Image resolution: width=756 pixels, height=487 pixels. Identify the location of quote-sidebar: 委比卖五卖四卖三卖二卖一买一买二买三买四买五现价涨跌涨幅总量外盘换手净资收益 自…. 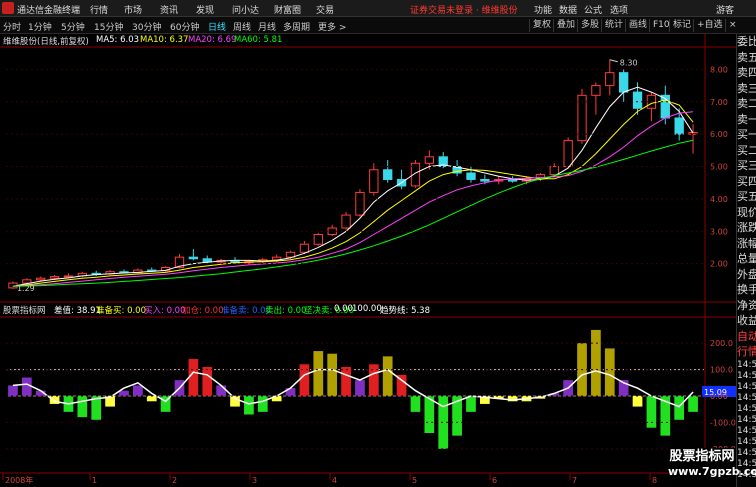
(746, 260).